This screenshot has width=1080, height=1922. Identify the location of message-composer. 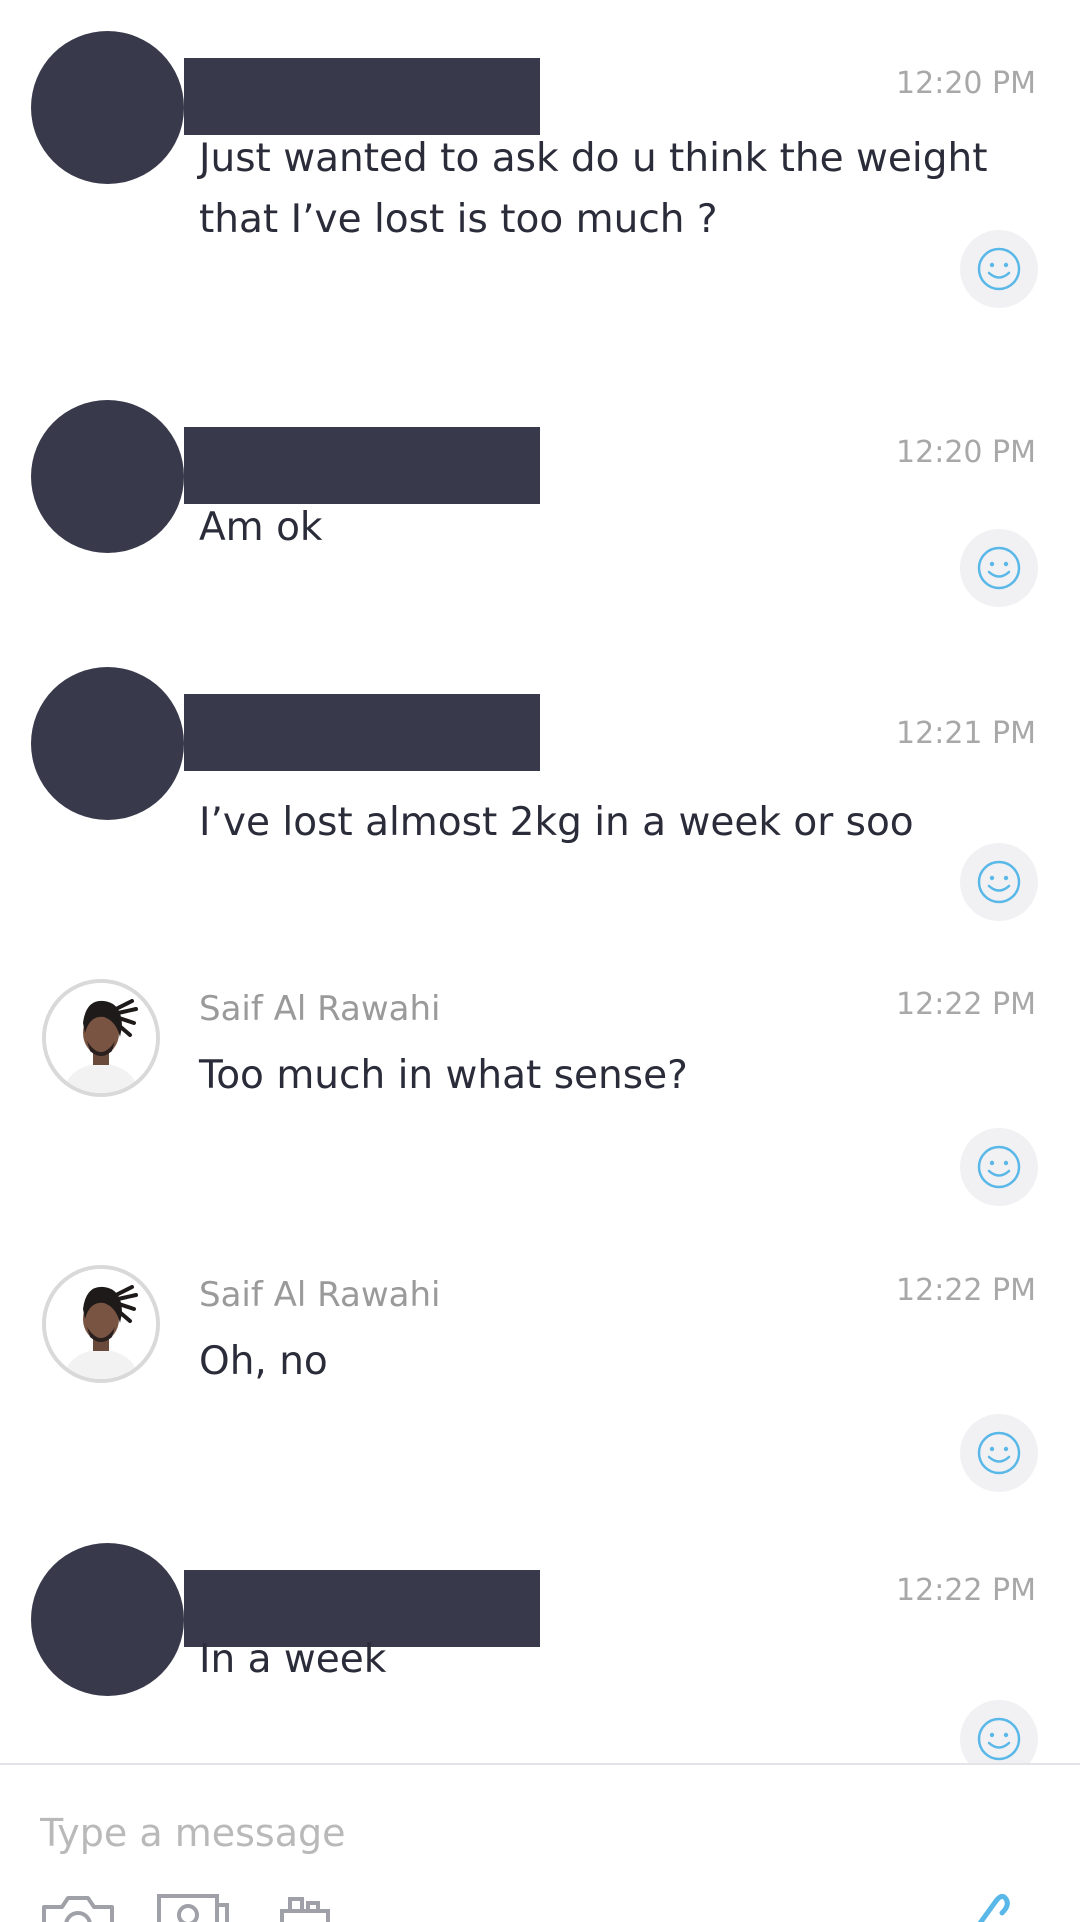
(540, 1842).